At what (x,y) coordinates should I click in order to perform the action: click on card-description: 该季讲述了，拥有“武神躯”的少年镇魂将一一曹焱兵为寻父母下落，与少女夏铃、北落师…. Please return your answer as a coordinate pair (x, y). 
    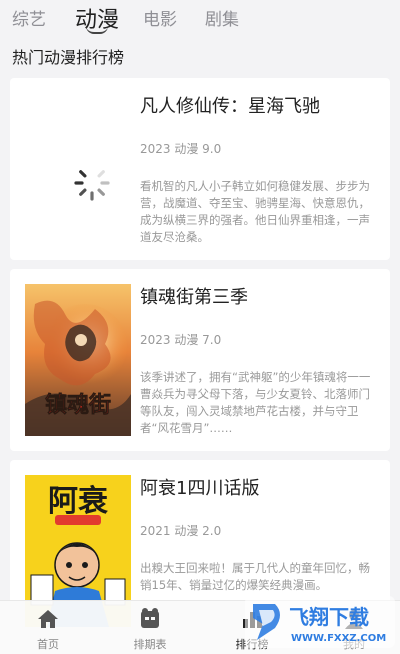
    Looking at the image, I should click on (255, 402).